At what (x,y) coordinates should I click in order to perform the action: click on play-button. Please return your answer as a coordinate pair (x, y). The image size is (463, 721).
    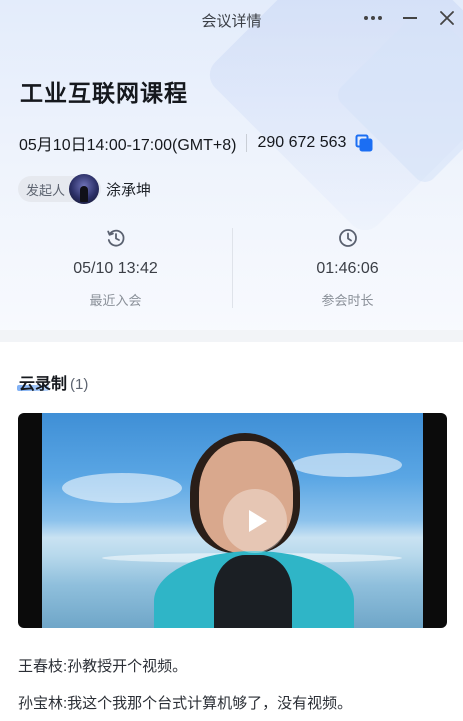
    Looking at the image, I should click on (255, 521).